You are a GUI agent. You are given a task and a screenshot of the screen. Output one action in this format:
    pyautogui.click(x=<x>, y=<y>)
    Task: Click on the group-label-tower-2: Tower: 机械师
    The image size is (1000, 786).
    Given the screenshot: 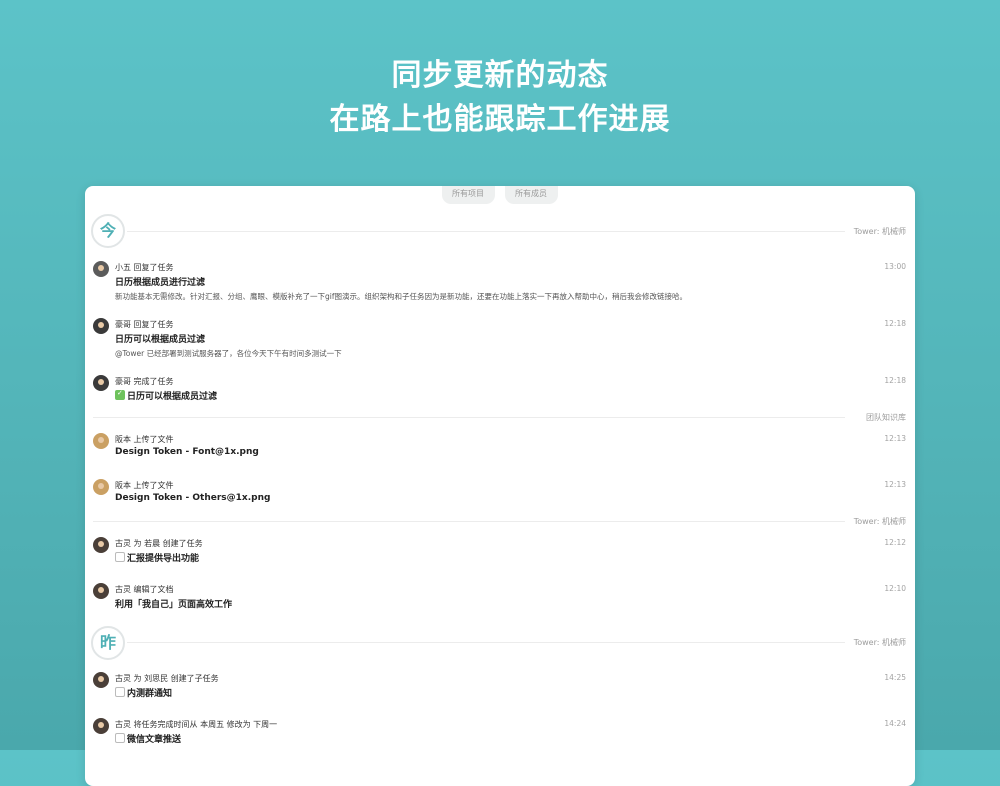 What is the action you would take?
    pyautogui.click(x=879, y=521)
    